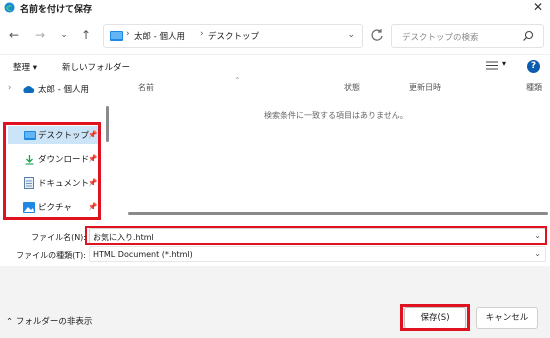 The image size is (550, 338). What do you see at coordinates (504, 63) in the screenshot?
I see `view-dropdown-chevron-icon: ▾` at bounding box center [504, 63].